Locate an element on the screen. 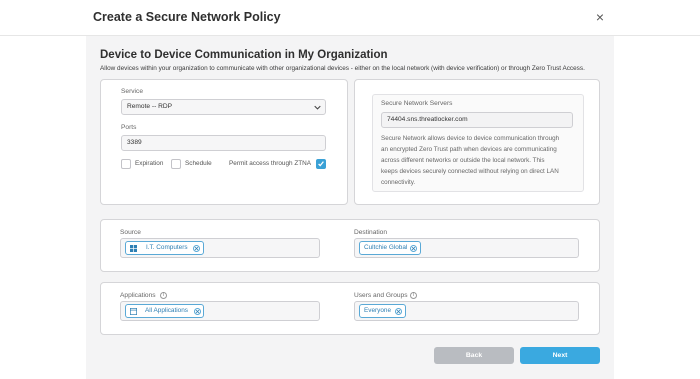 This screenshot has height=379, width=700. sns-info-line: connectivity. is located at coordinates (398, 182).